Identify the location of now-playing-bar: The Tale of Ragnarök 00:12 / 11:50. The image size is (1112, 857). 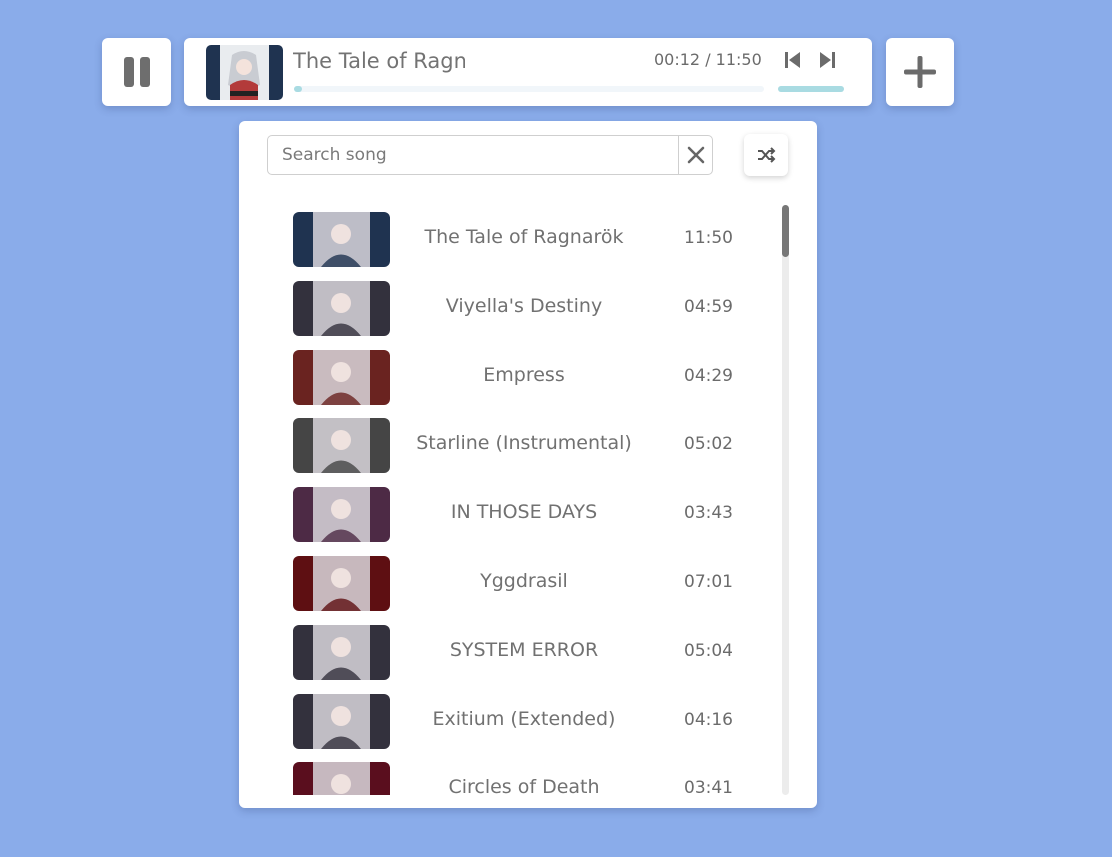
(528, 72).